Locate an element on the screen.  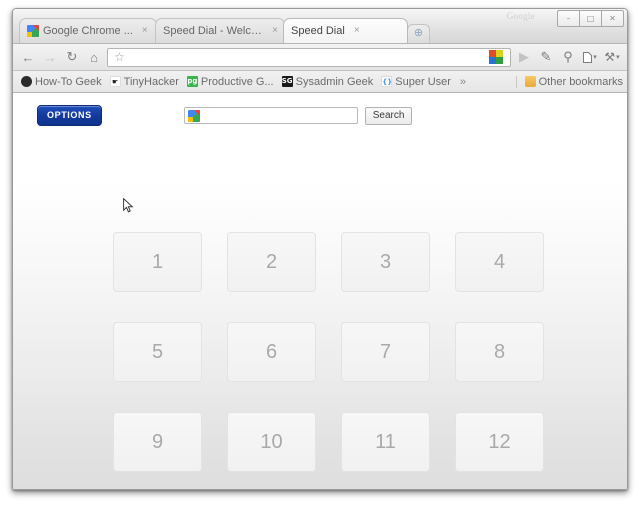
tab-google-chrome: Google Chrome ... × is located at coordinates (88, 30).